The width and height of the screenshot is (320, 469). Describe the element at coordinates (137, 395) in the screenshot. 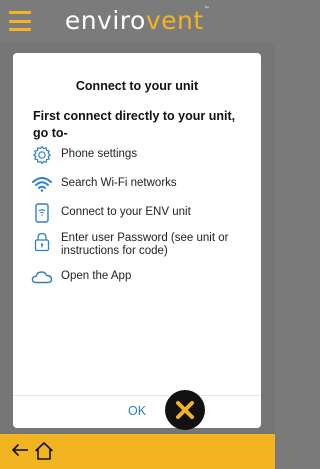

I see `dialog-divider` at that location.